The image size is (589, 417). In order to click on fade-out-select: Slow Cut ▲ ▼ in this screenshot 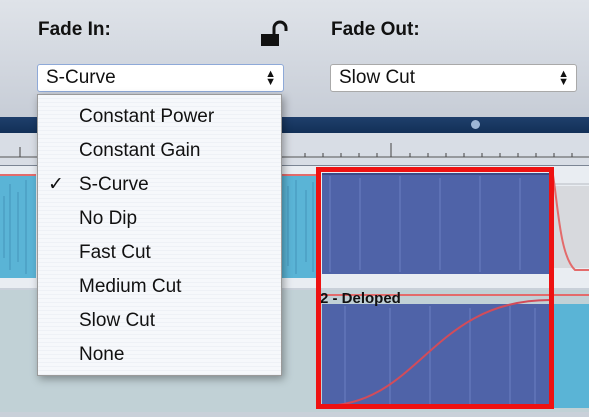, I will do `click(453, 78)`.